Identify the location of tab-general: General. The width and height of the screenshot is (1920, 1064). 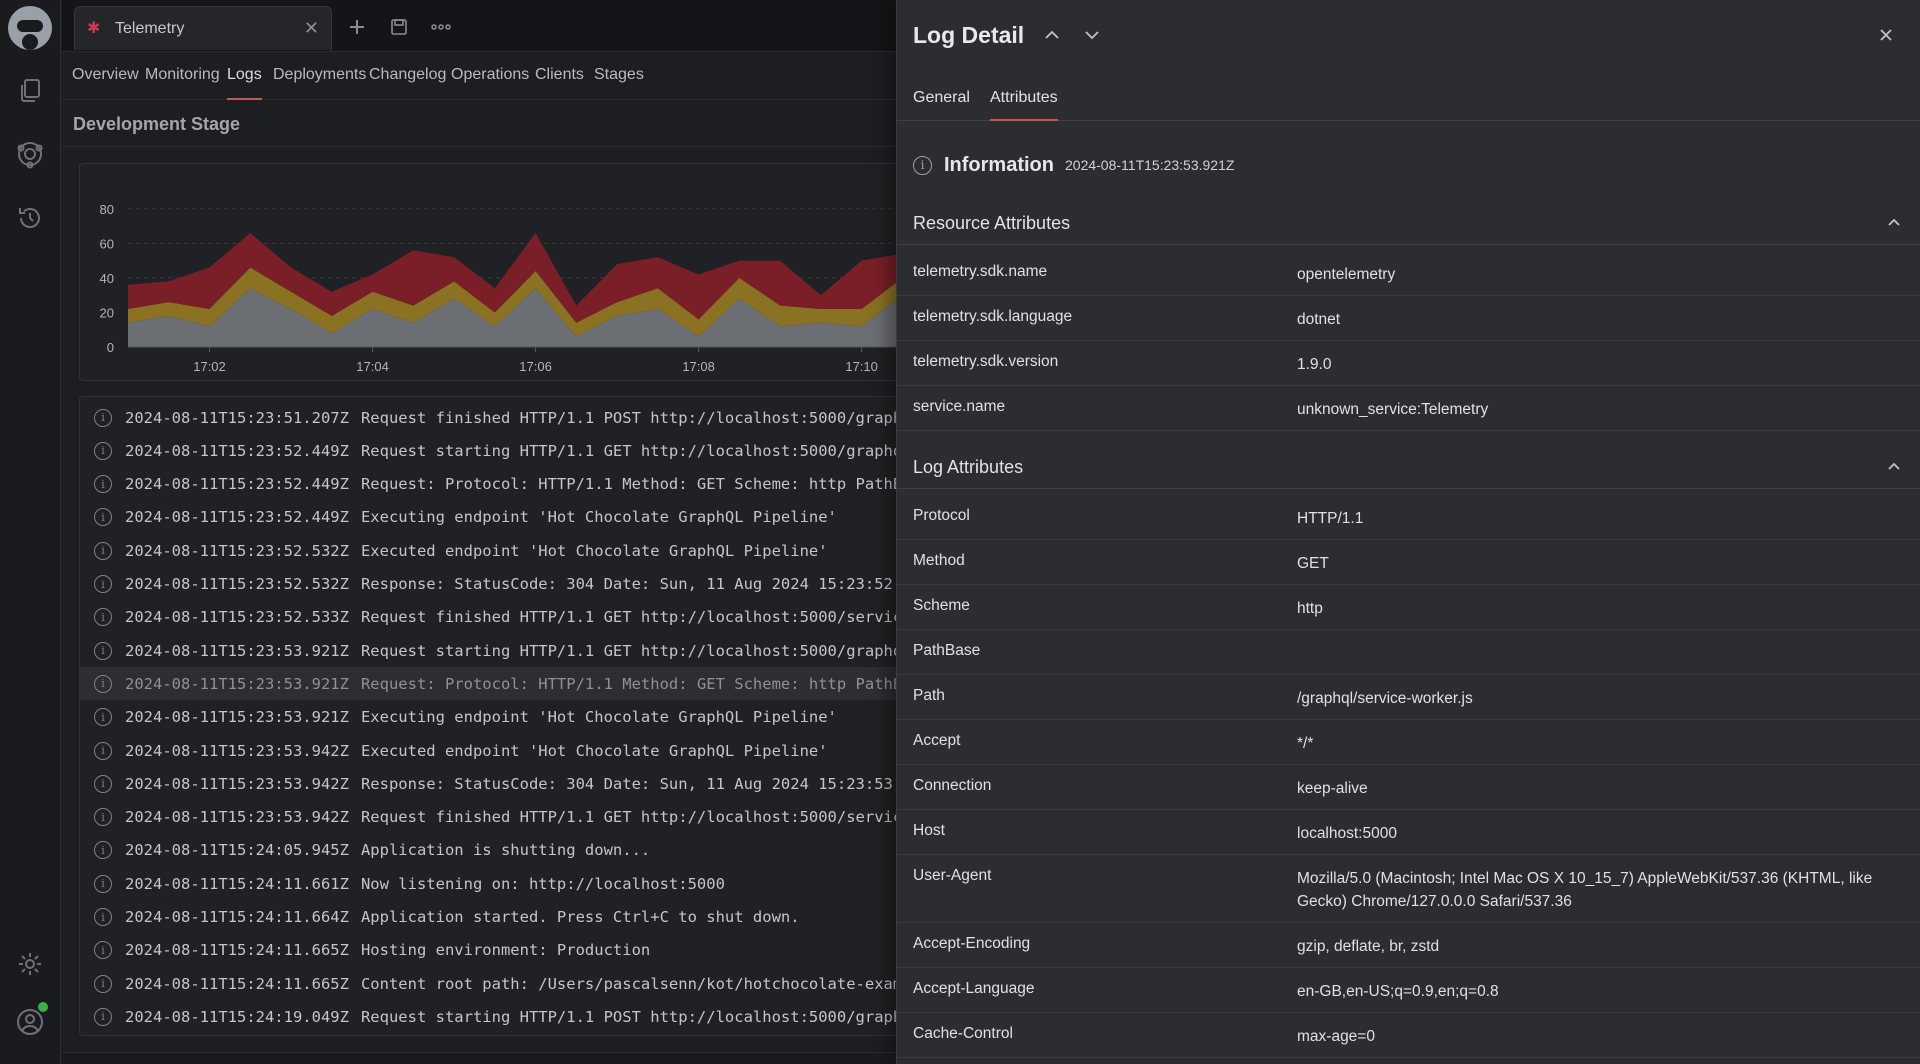
(941, 105).